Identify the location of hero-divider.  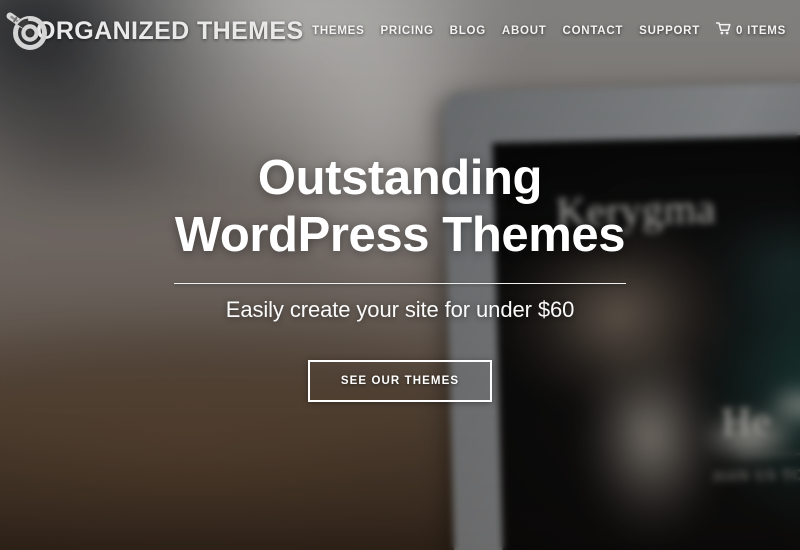
(400, 283).